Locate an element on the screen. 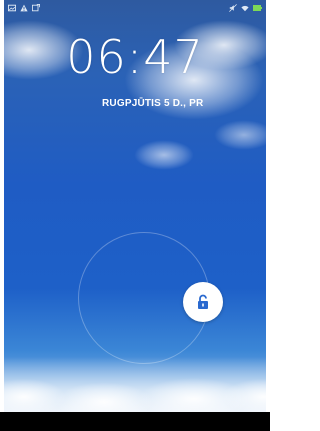  status-left-icons is located at coordinates (24, 8).